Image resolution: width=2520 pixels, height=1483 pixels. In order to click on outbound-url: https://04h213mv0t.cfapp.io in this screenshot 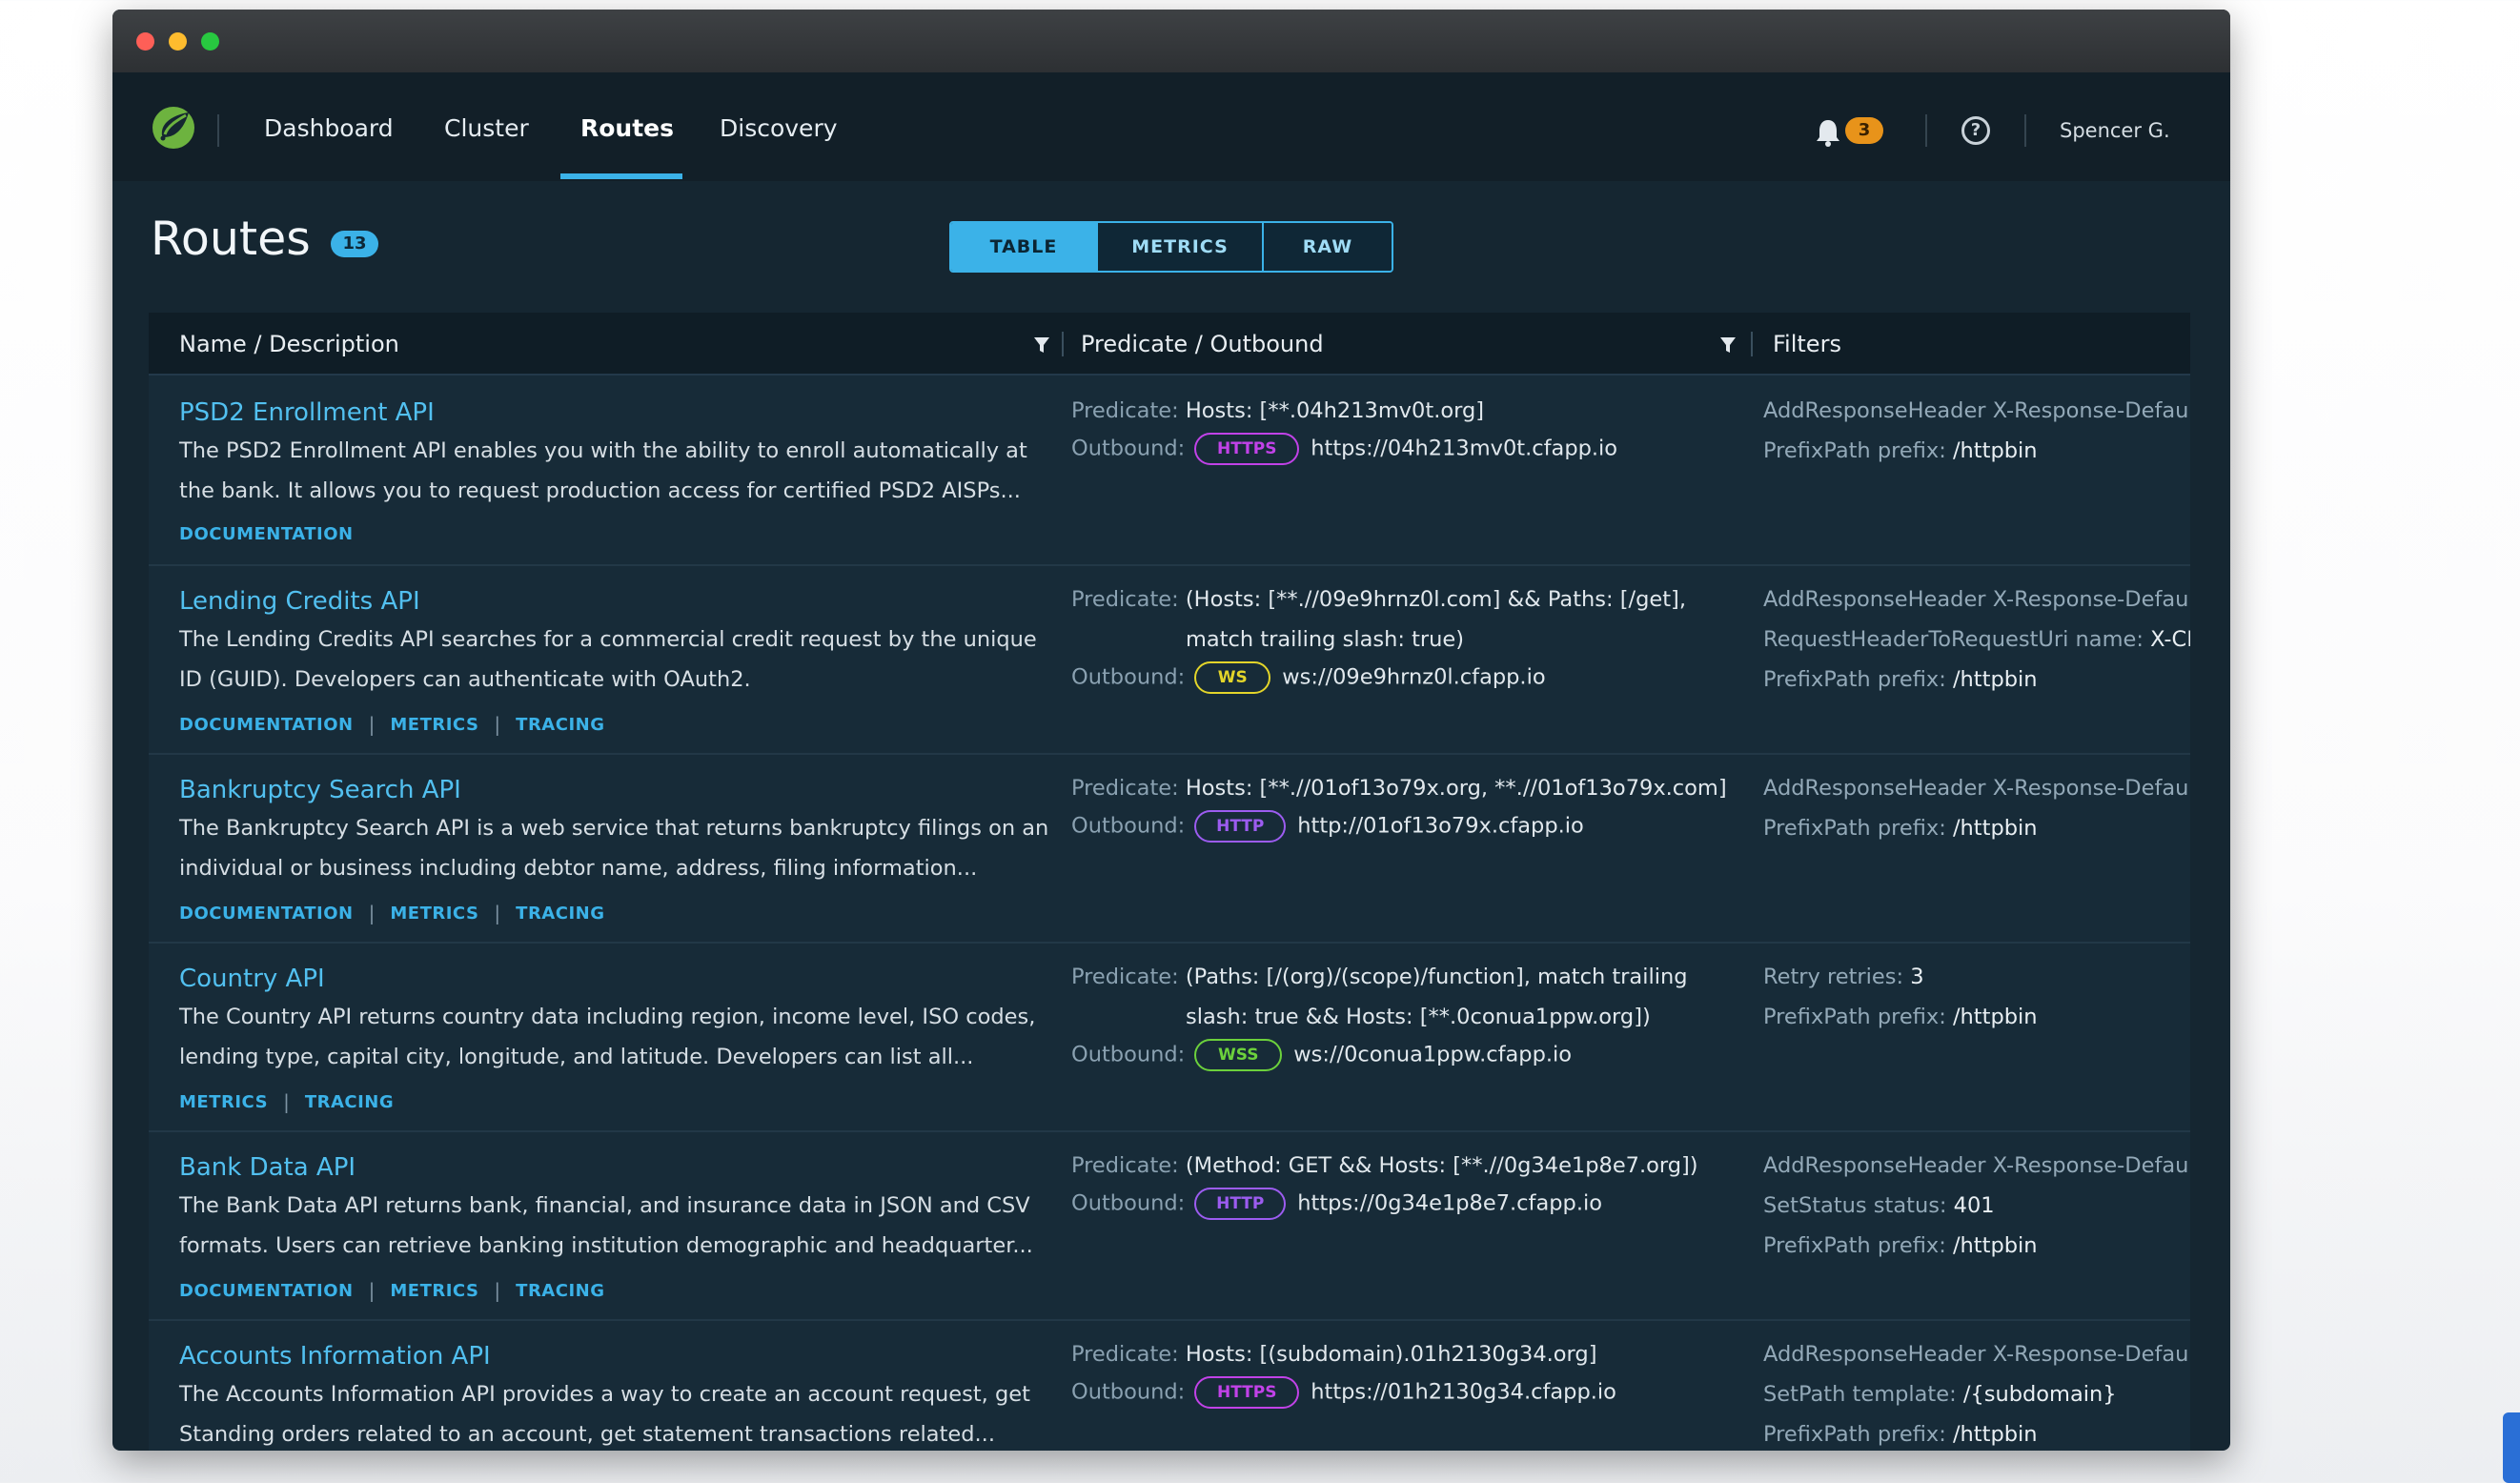, I will do `click(1464, 449)`.